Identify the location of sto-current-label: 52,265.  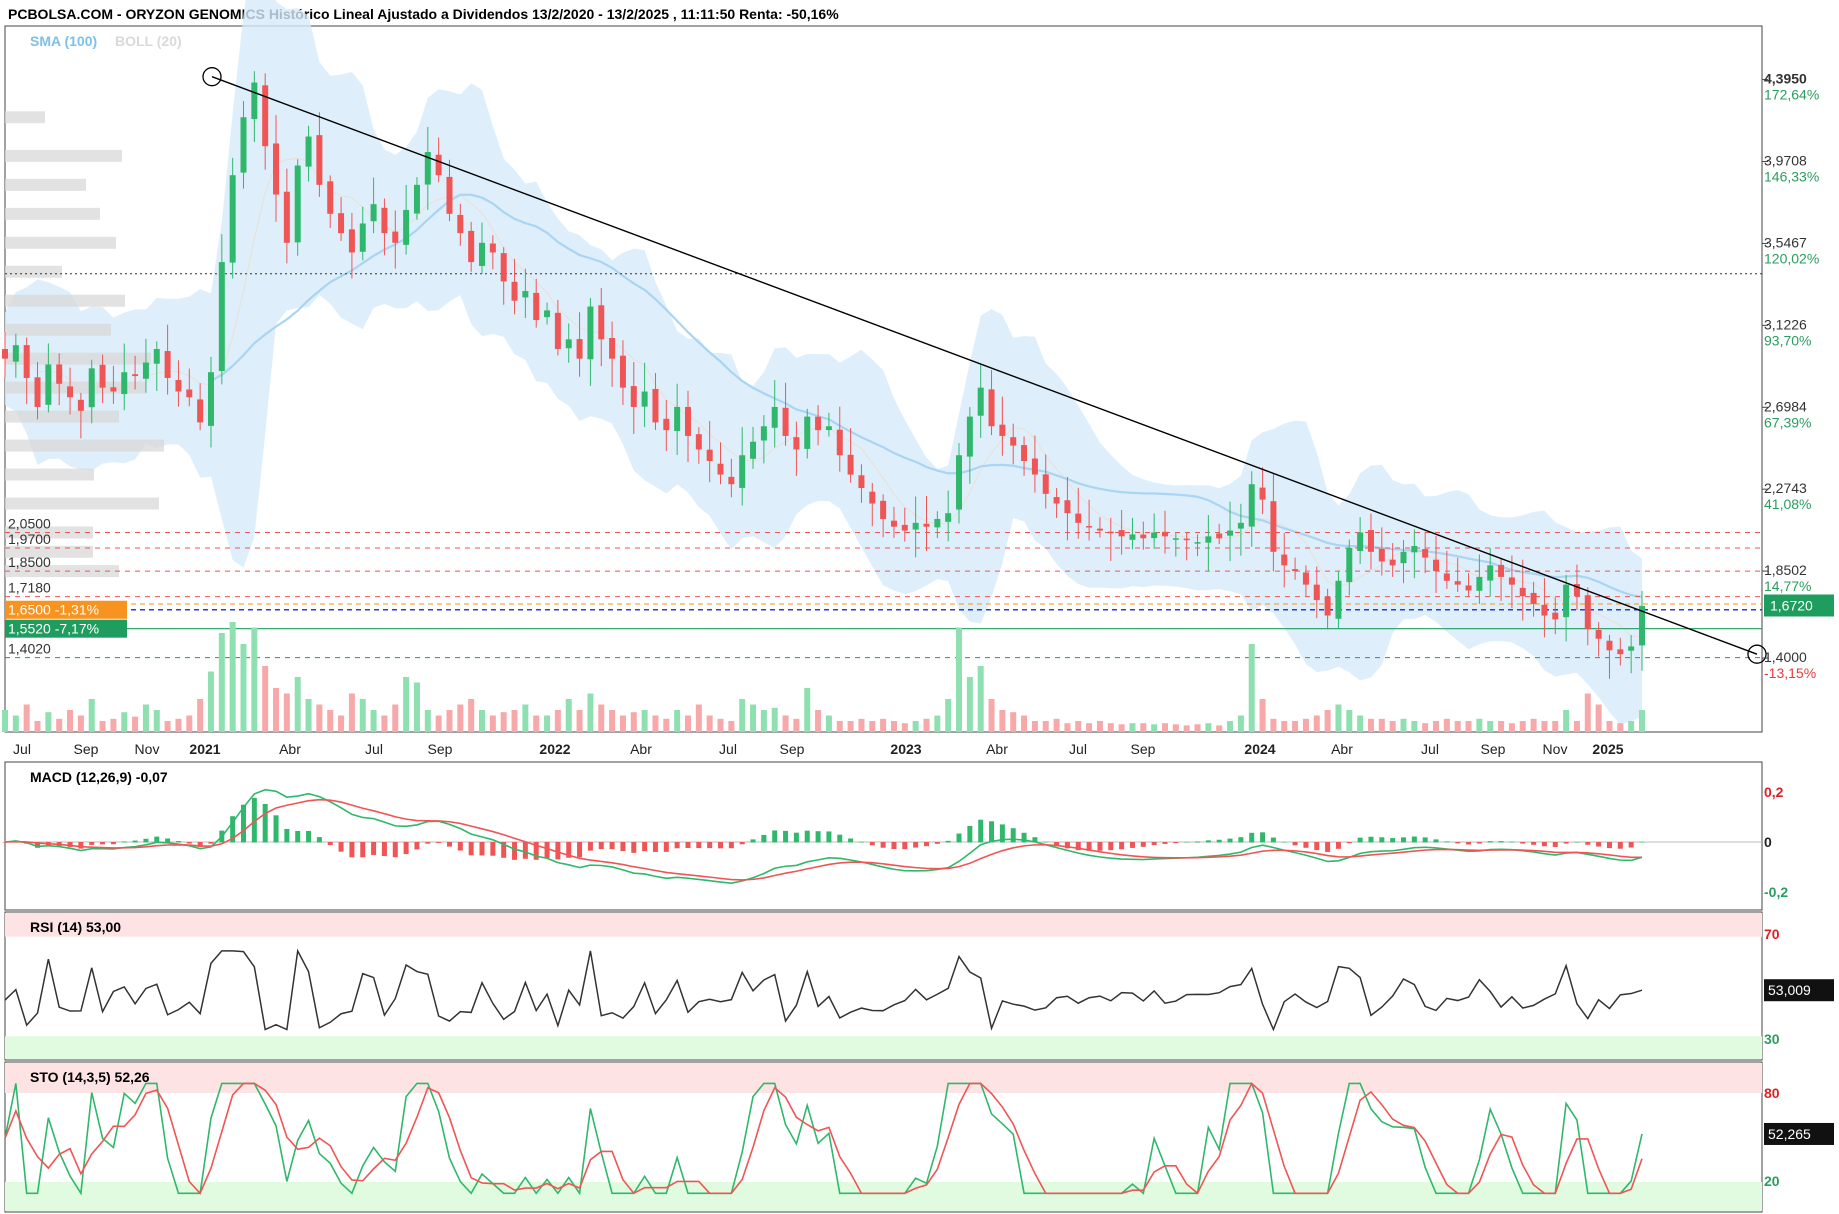
(1789, 1134).